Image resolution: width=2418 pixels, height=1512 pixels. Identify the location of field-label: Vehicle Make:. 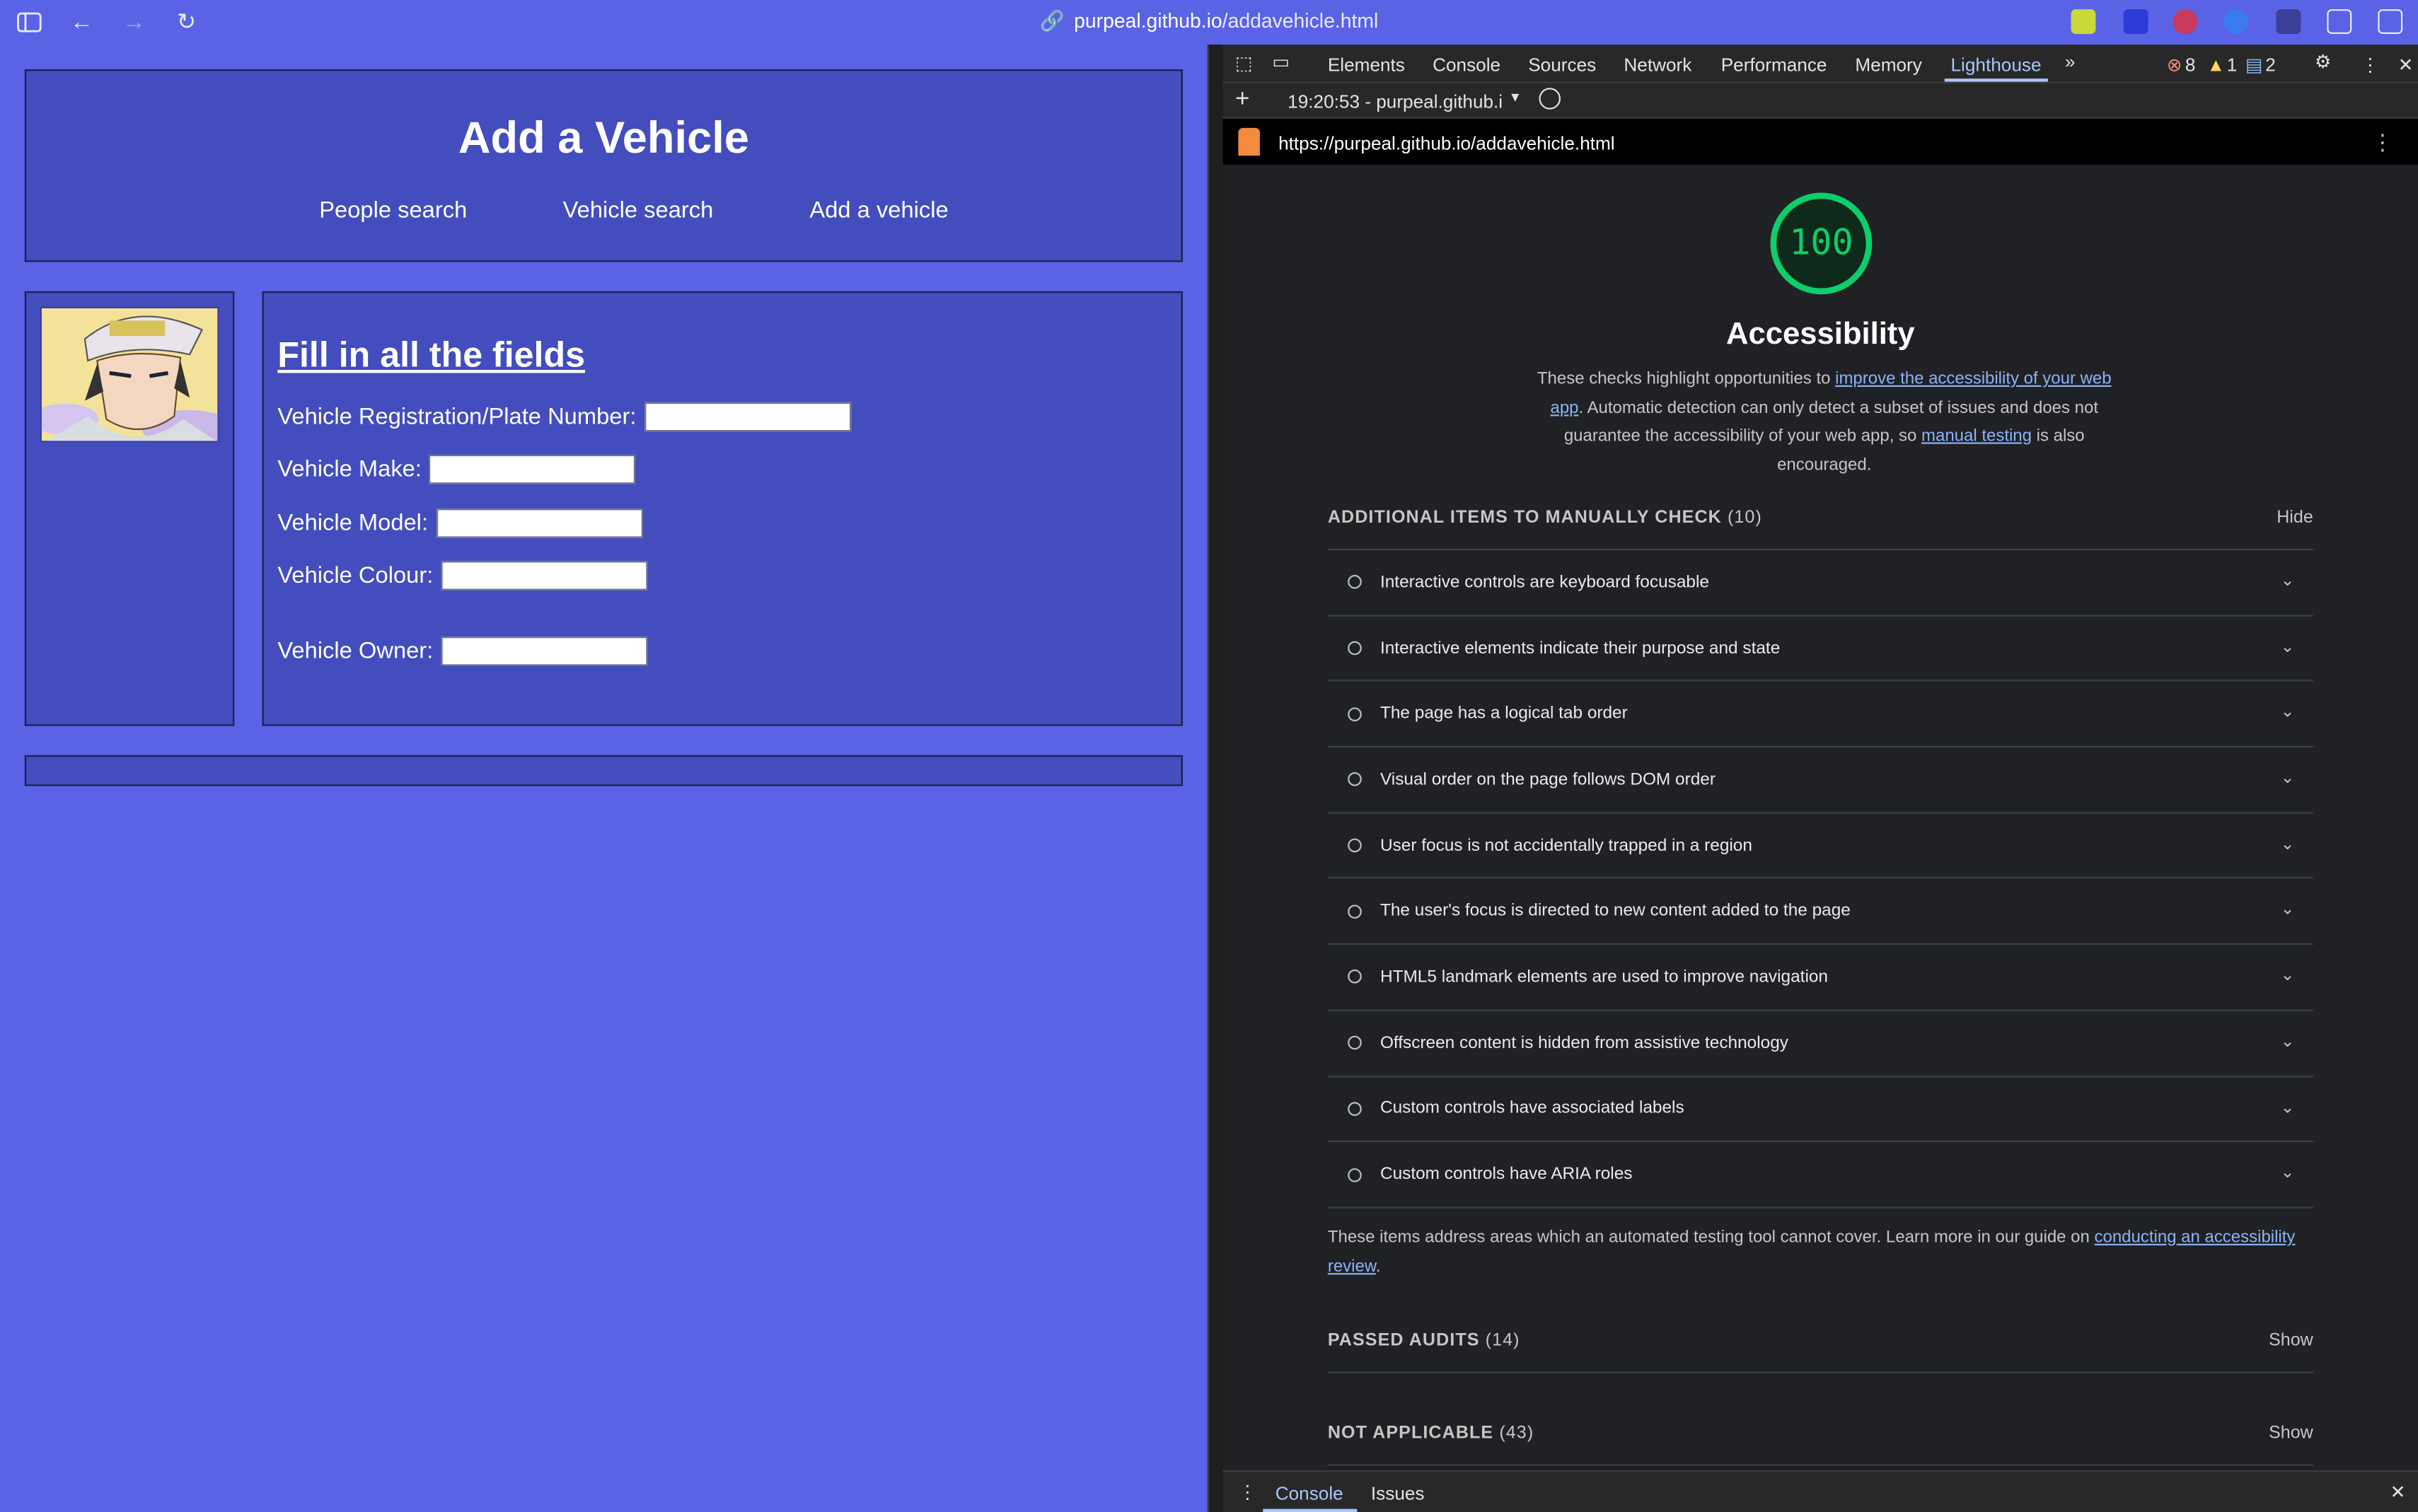
(349, 469).